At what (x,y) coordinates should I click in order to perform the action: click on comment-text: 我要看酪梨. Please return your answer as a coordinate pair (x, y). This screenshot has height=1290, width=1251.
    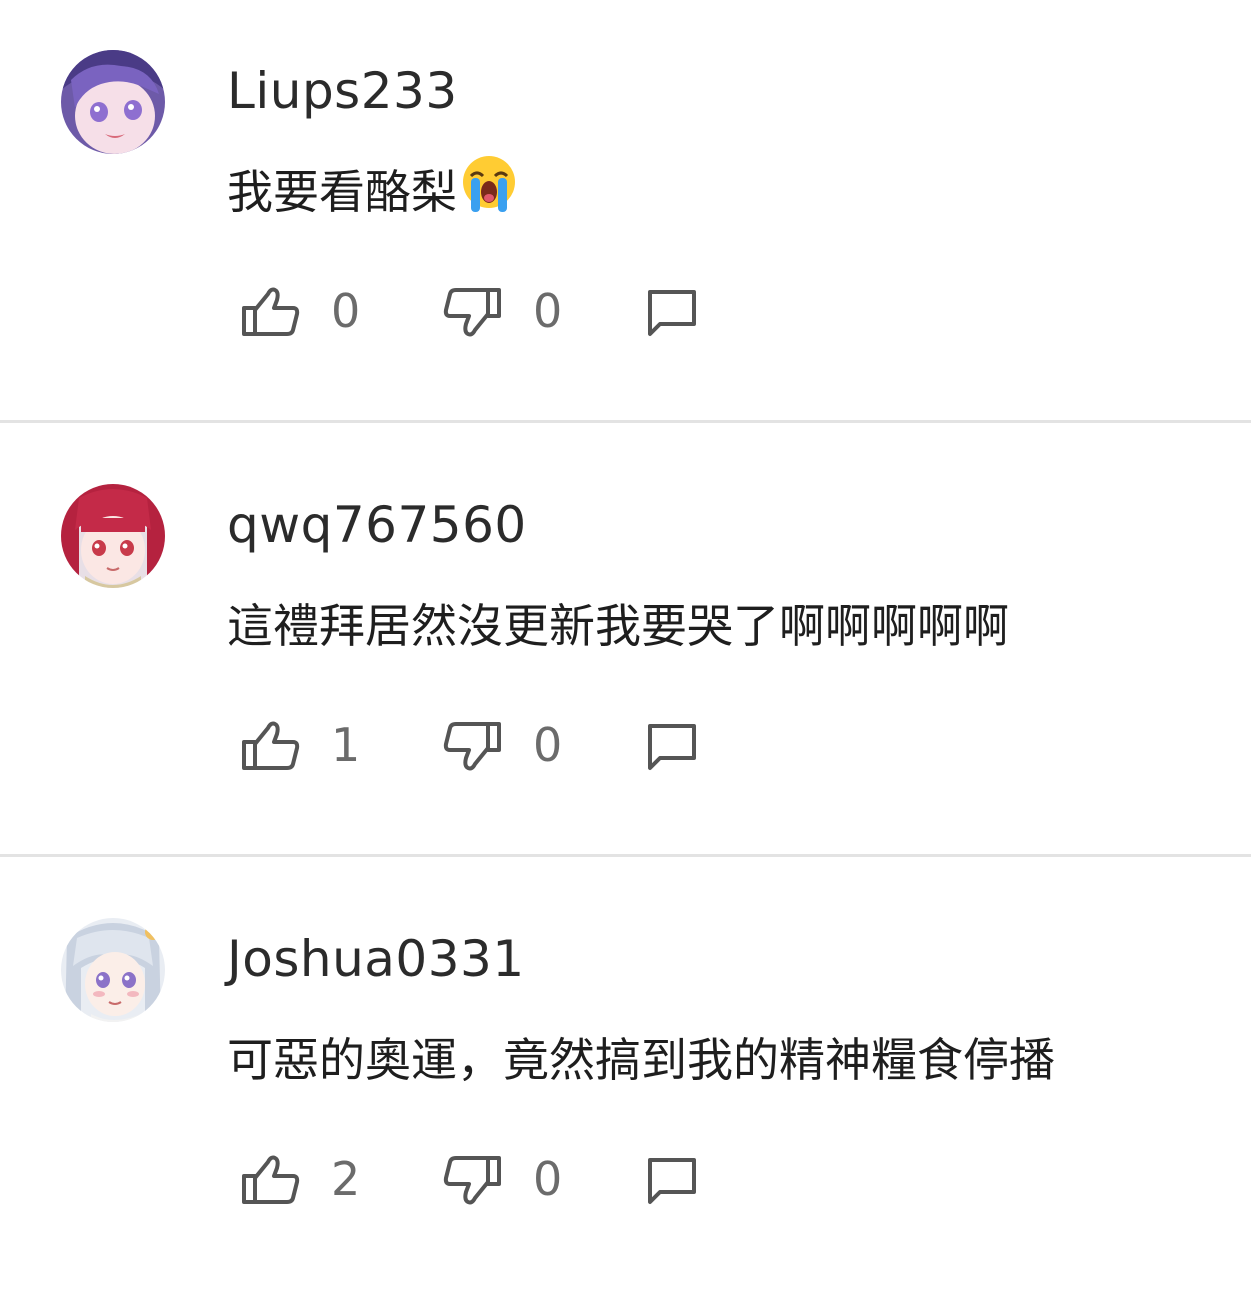
    Looking at the image, I should click on (373, 192).